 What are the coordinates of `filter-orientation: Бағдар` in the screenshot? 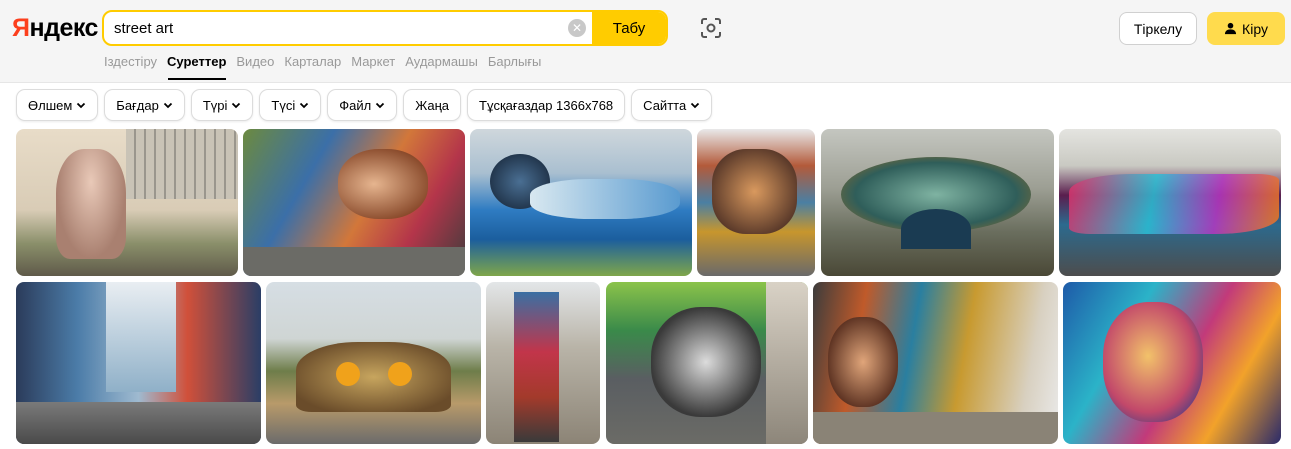 It's located at (144, 105).